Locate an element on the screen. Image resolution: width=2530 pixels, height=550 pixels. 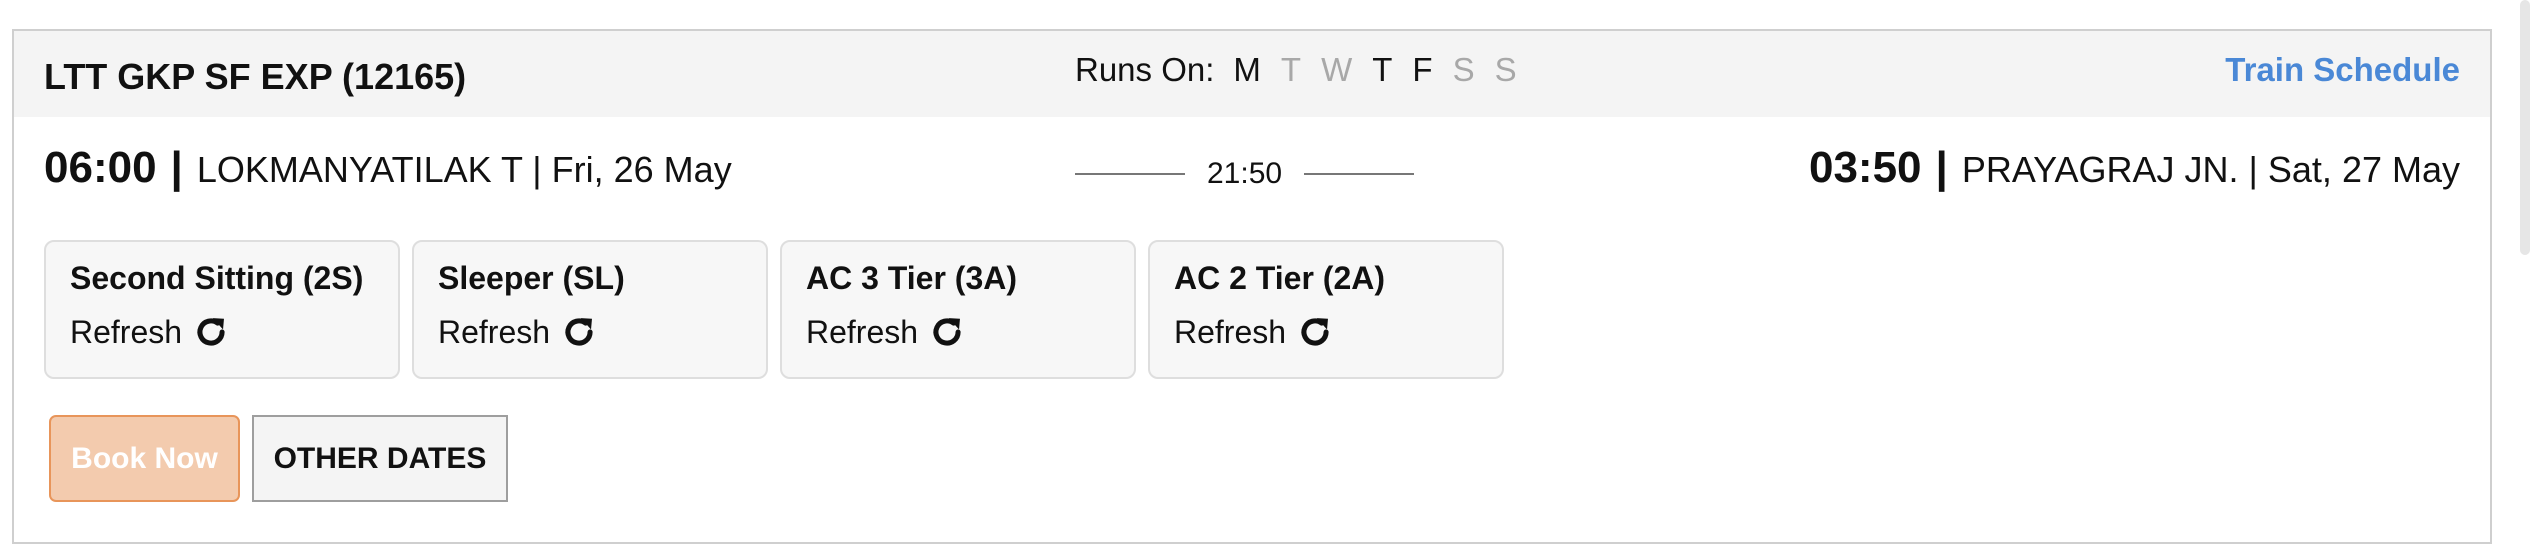
class-name: Sleeper (SL) is located at coordinates (531, 278).